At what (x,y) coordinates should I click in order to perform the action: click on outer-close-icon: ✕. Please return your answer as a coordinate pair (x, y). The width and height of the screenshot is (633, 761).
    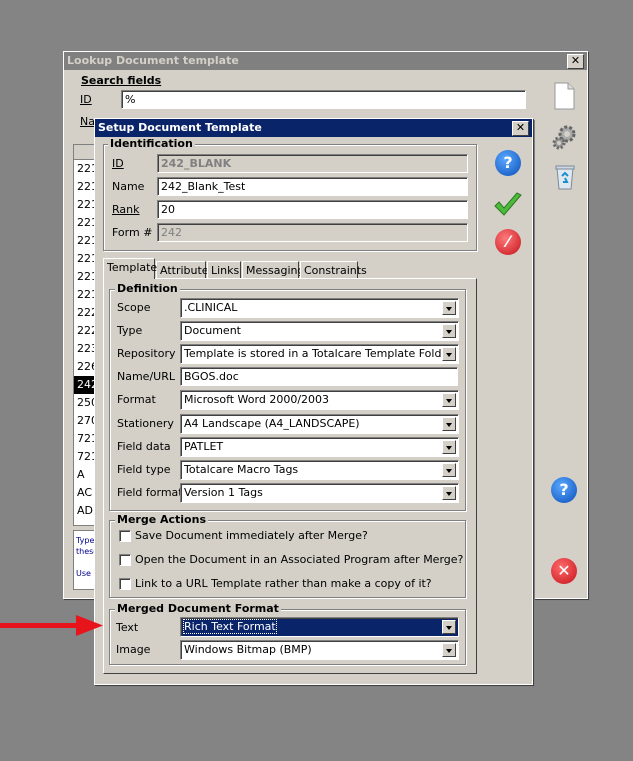
    Looking at the image, I should click on (564, 571).